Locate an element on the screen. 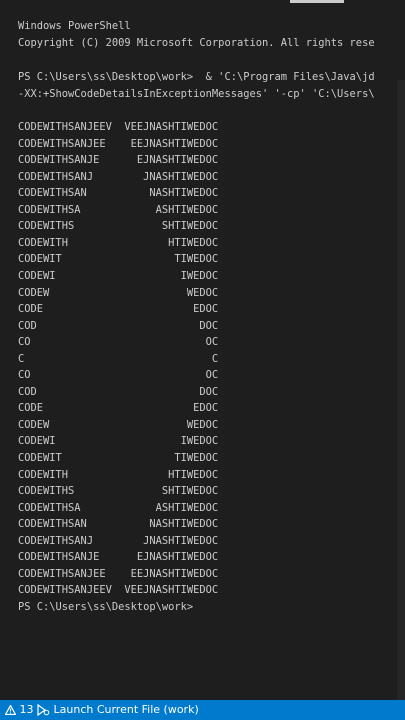 The width and height of the screenshot is (405, 720). terminal-line: Windows PowerShell is located at coordinates (74, 26).